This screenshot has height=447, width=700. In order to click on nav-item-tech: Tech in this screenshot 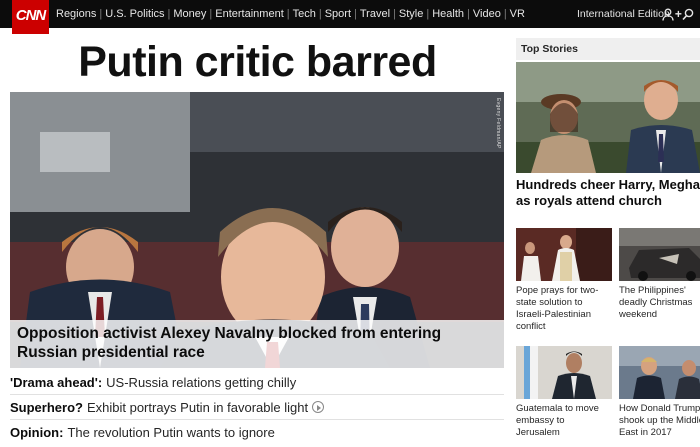, I will do `click(304, 14)`.